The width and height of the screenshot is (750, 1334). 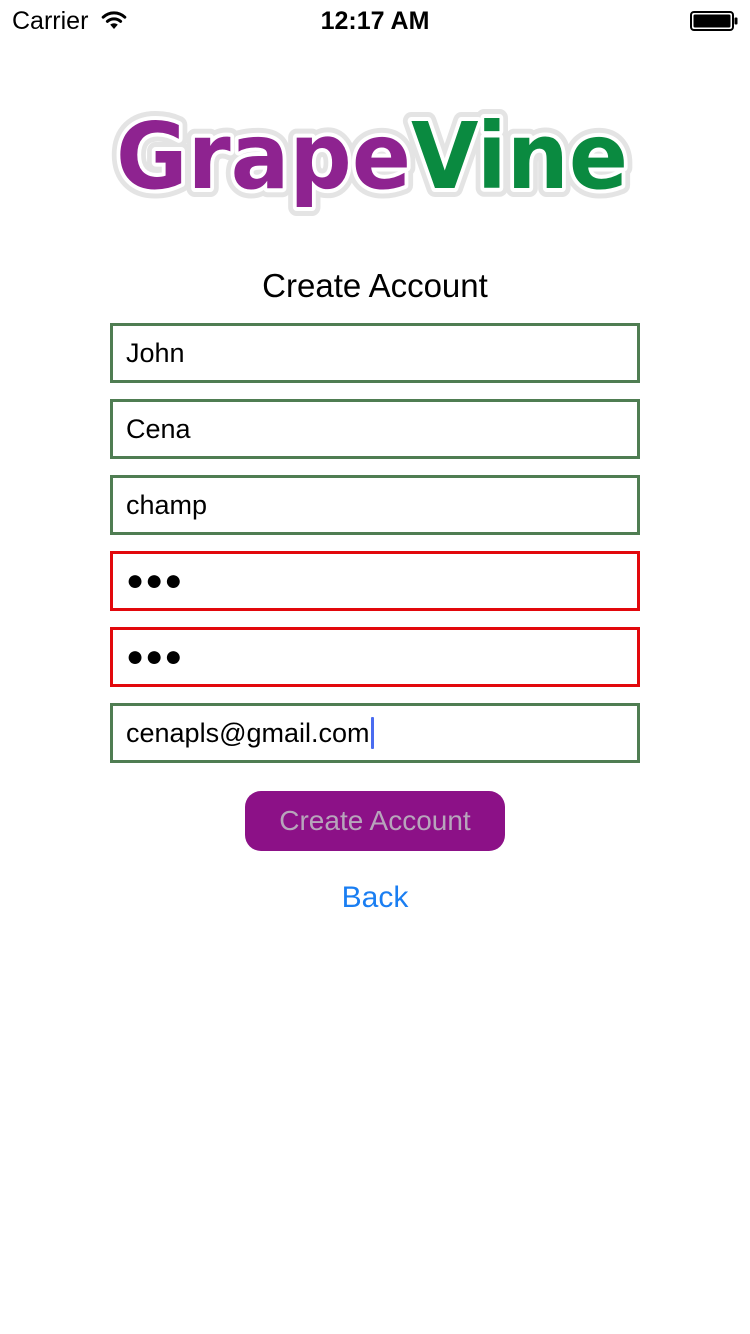 I want to click on status-time: 12:17 AM, so click(x=375, y=21).